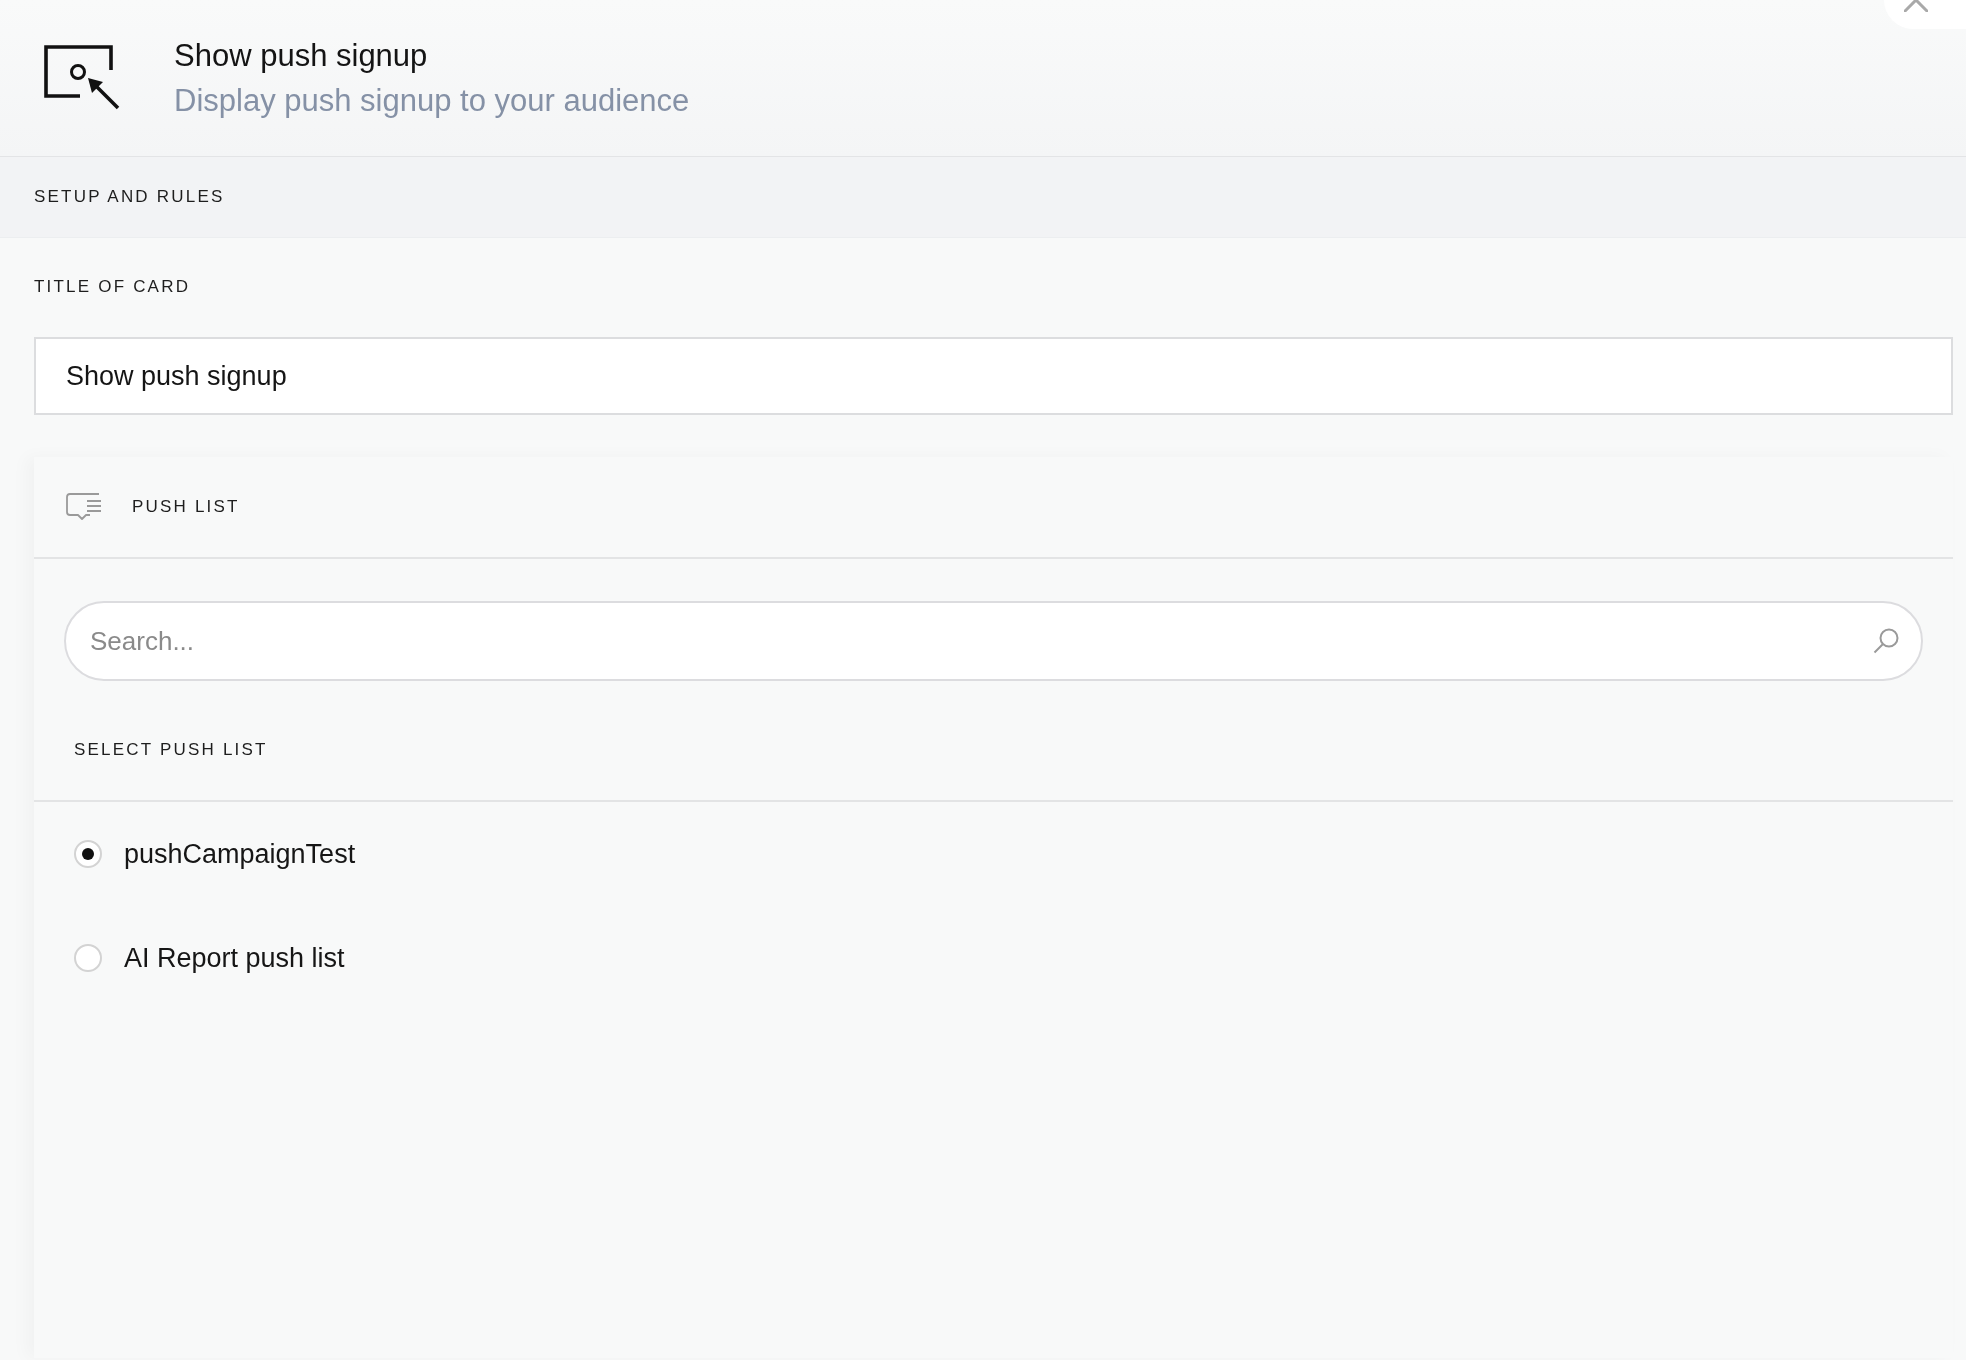 Image resolution: width=1966 pixels, height=1360 pixels. Describe the element at coordinates (1925, 14) in the screenshot. I see `corner-tab-button` at that location.